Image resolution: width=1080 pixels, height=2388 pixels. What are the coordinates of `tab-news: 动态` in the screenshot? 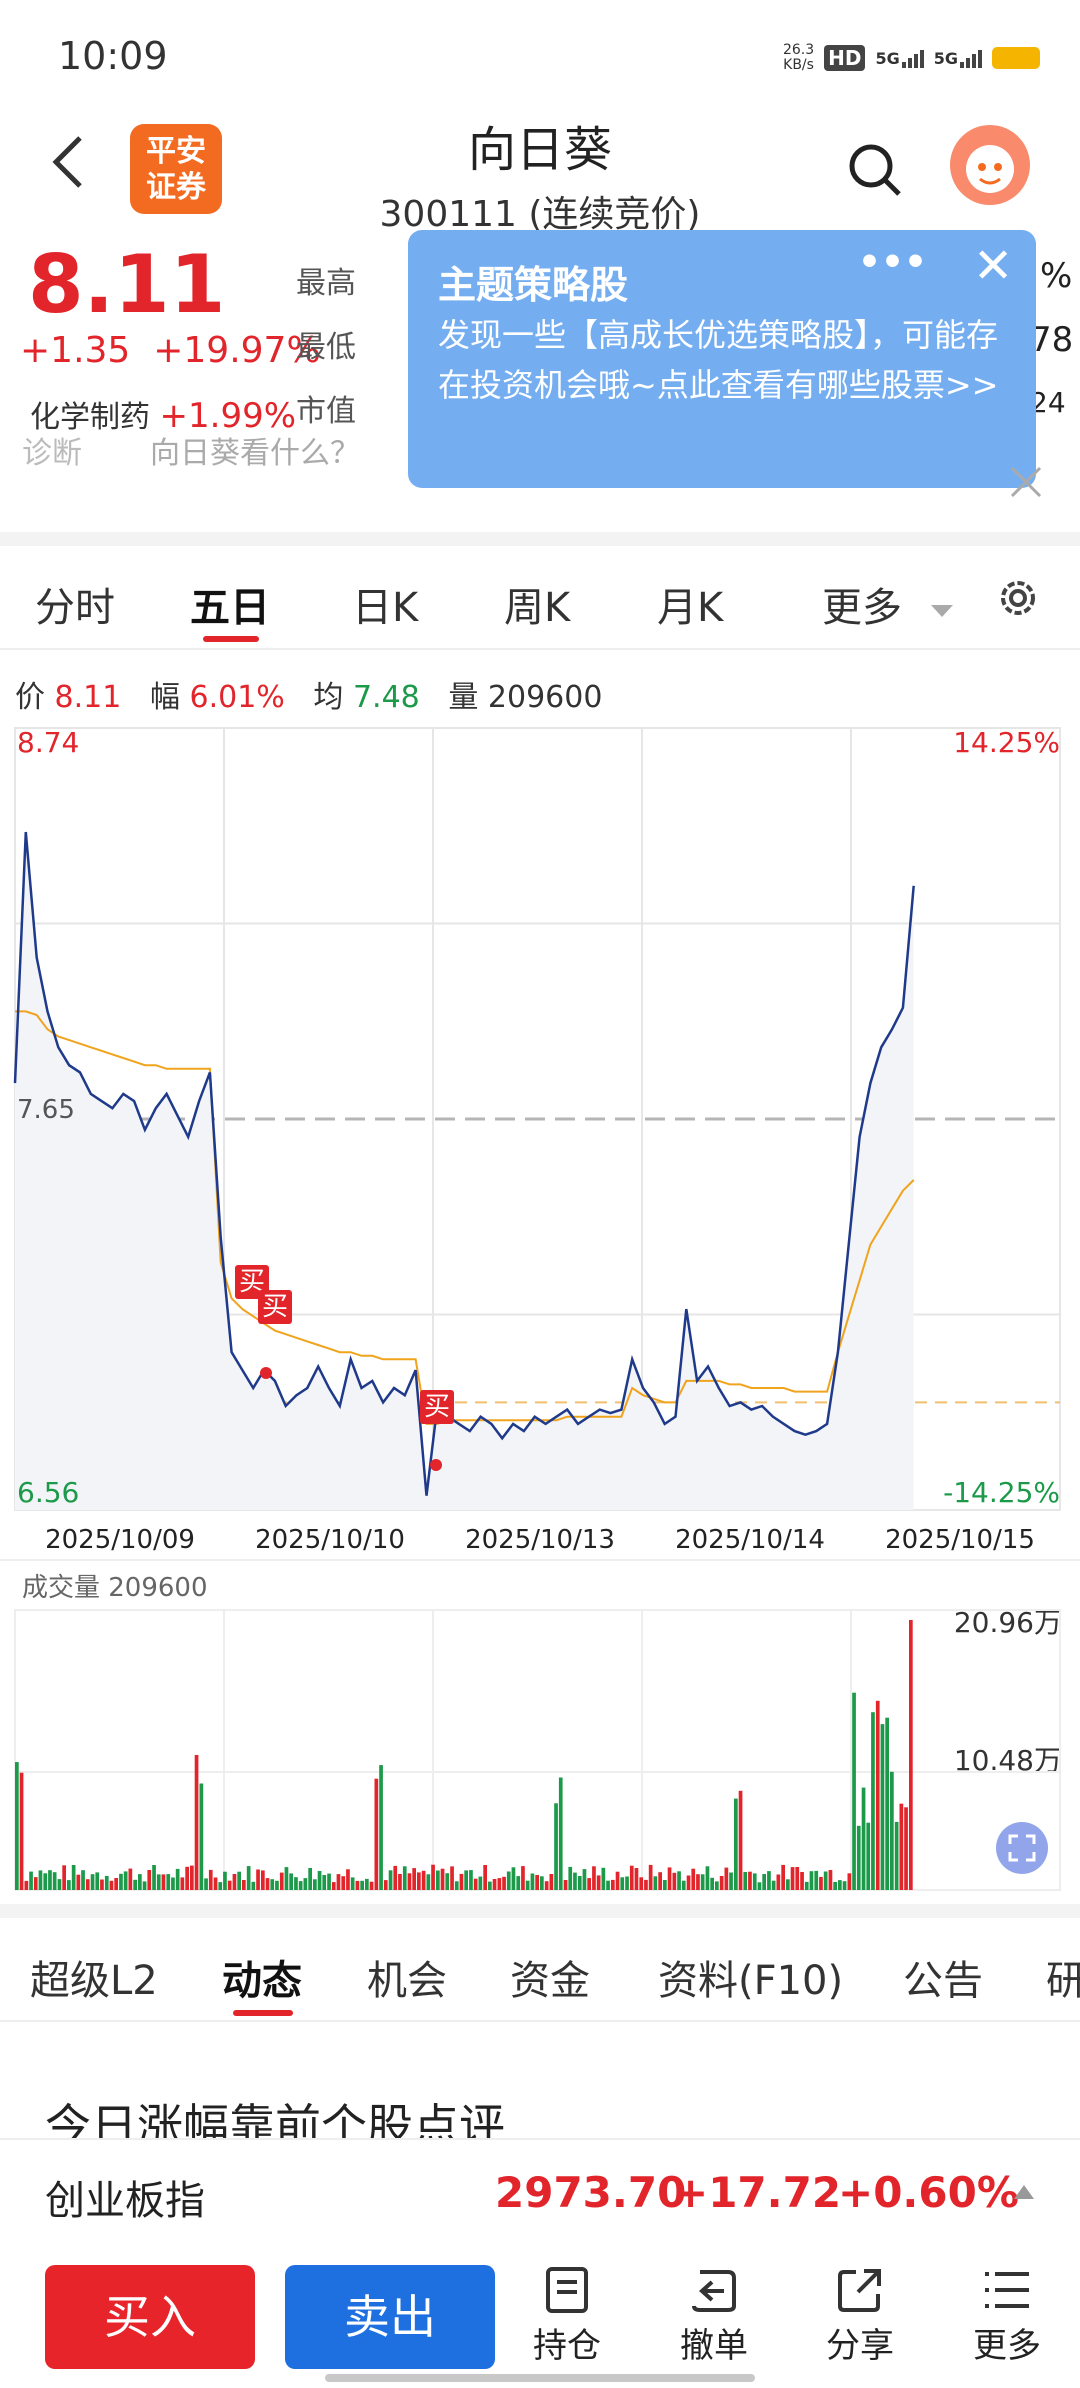 It's located at (262, 1977).